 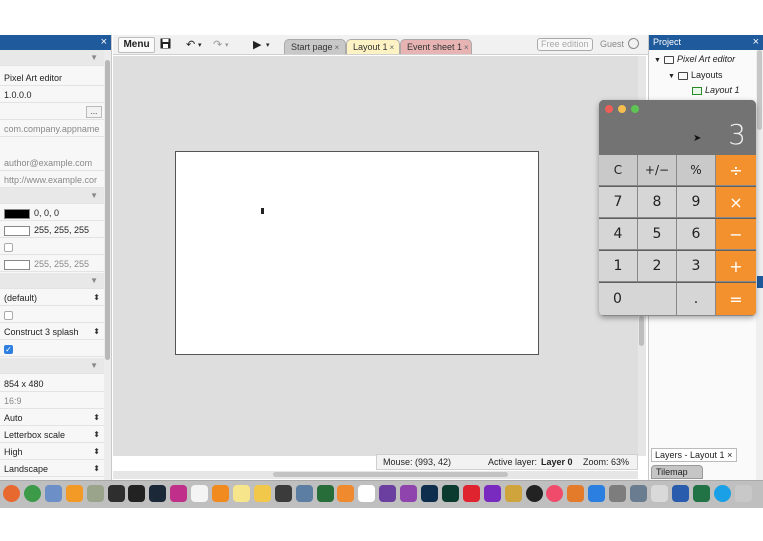 What do you see at coordinates (200, 493) in the screenshot?
I see `calendar-icon` at bounding box center [200, 493].